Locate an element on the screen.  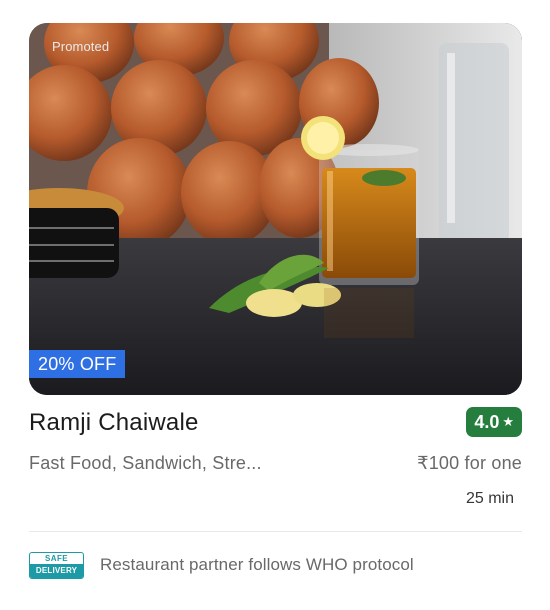
safe-delivery-icon: SAFE DELIVERY is located at coordinates (56, 565).